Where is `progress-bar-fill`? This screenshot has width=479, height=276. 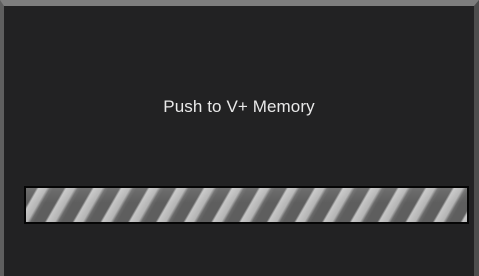
progress-bar-fill is located at coordinates (246, 205).